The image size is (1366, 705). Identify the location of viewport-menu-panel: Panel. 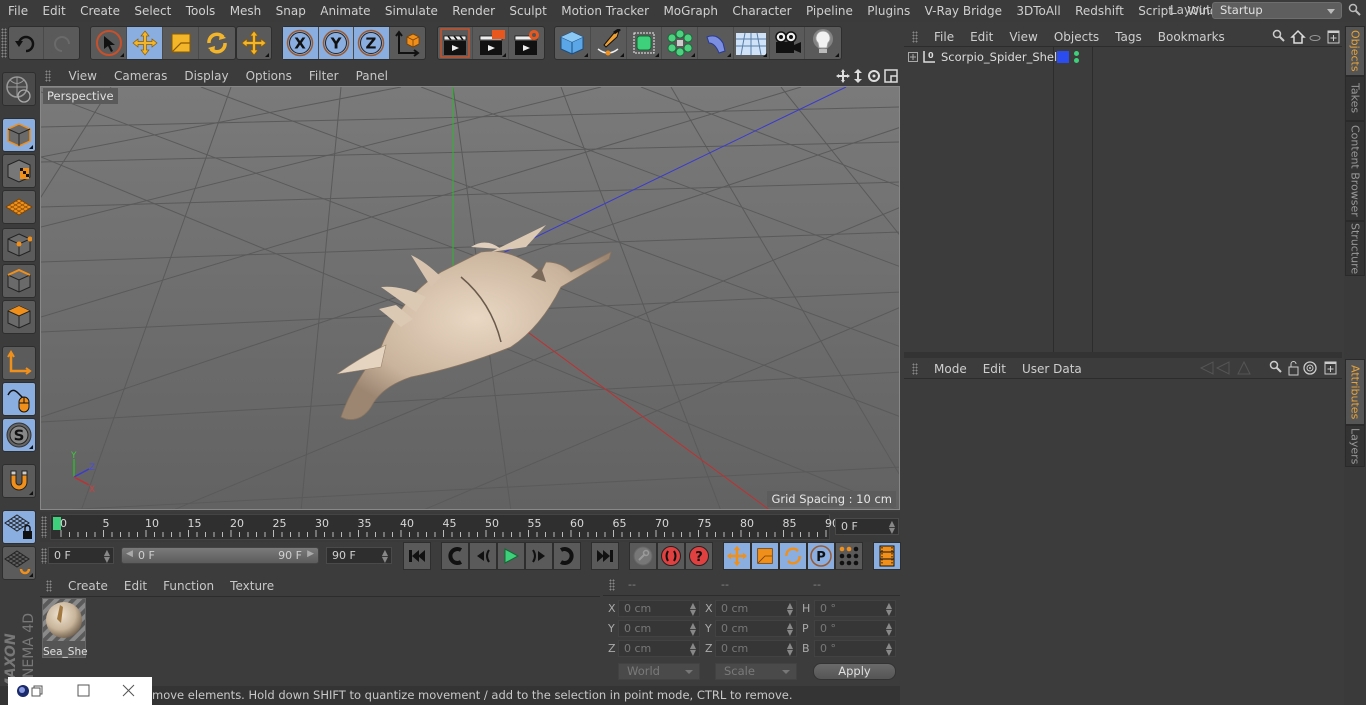
(371, 76).